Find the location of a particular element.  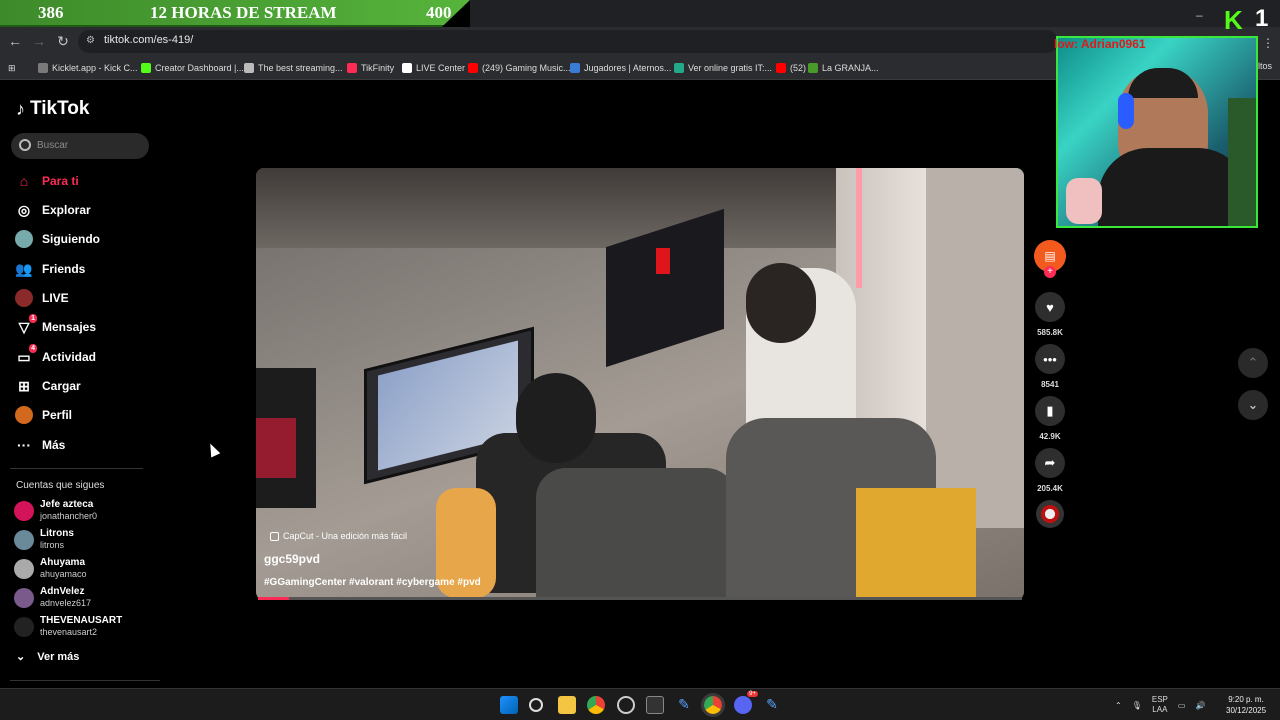

video-progress-bar is located at coordinates (640, 598).